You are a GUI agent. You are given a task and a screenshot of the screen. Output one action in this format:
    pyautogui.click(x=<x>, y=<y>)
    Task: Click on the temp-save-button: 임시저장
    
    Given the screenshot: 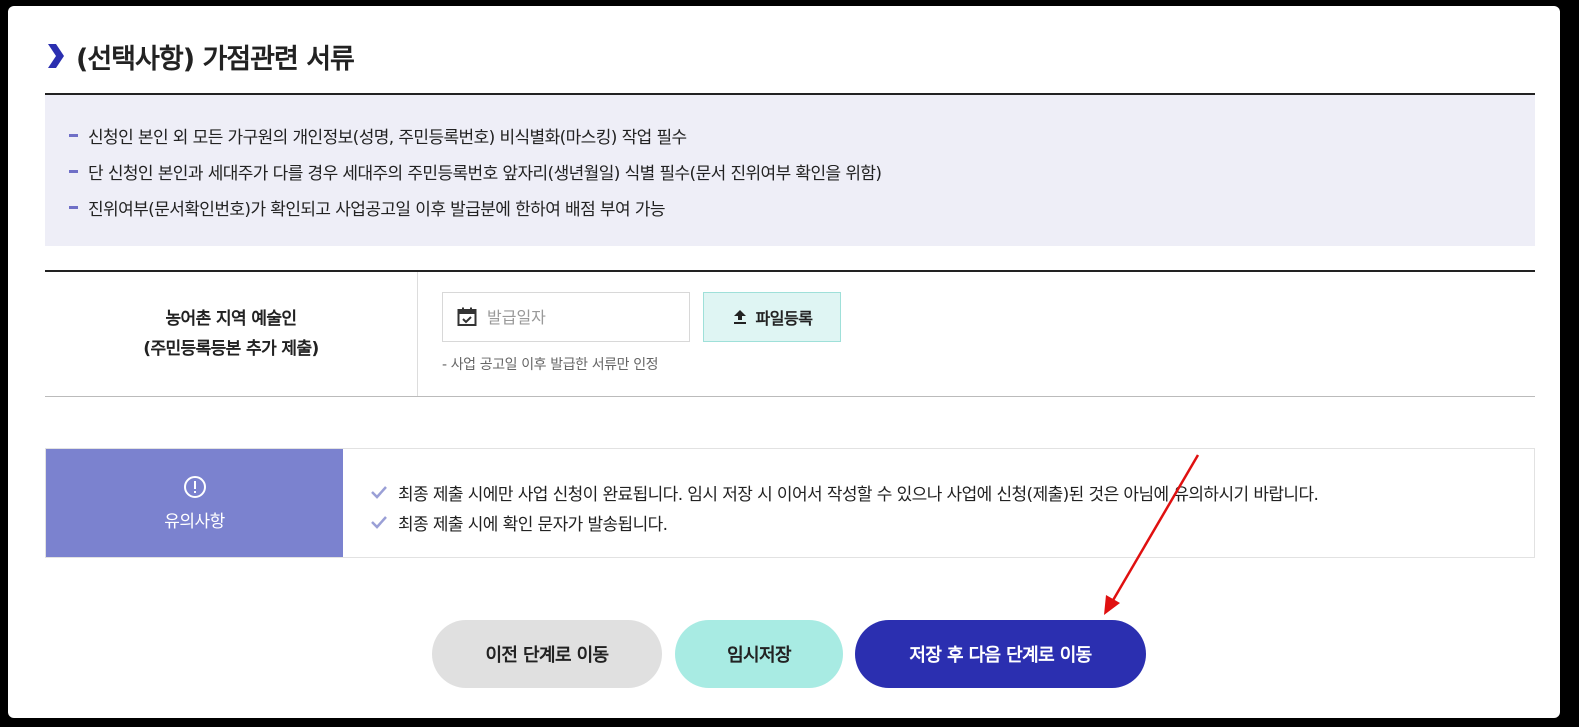 What is the action you would take?
    pyautogui.click(x=759, y=654)
    